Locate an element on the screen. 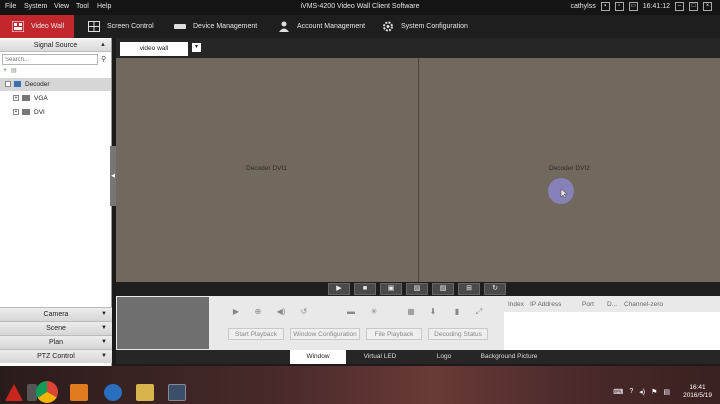 This screenshot has width=720, height=404. nav-camera: Camera ▼ is located at coordinates (56, 314).